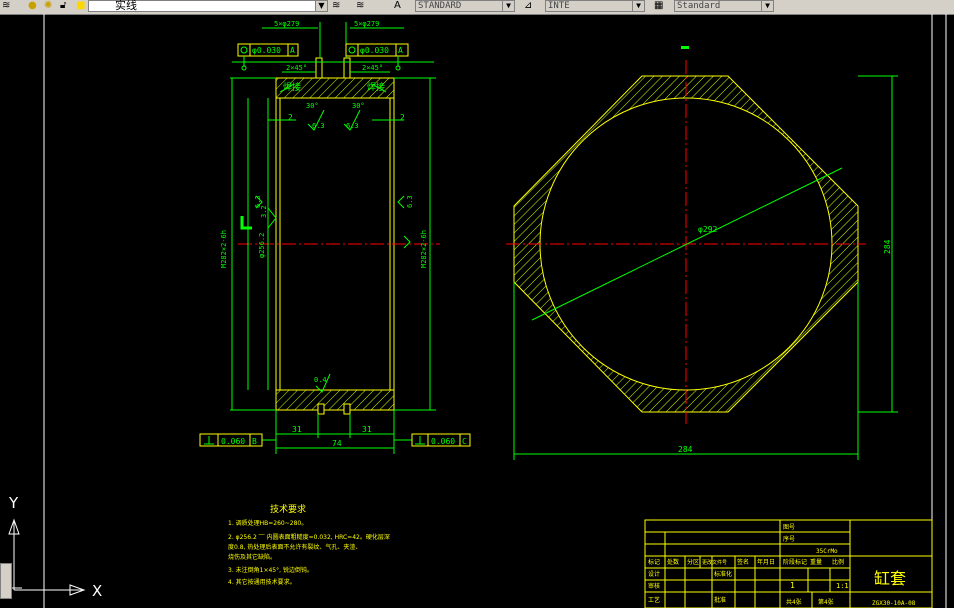 This screenshot has width=954, height=608. What do you see at coordinates (6, 6) in the screenshot?
I see `layer-manager-icon: ≋` at bounding box center [6, 6].